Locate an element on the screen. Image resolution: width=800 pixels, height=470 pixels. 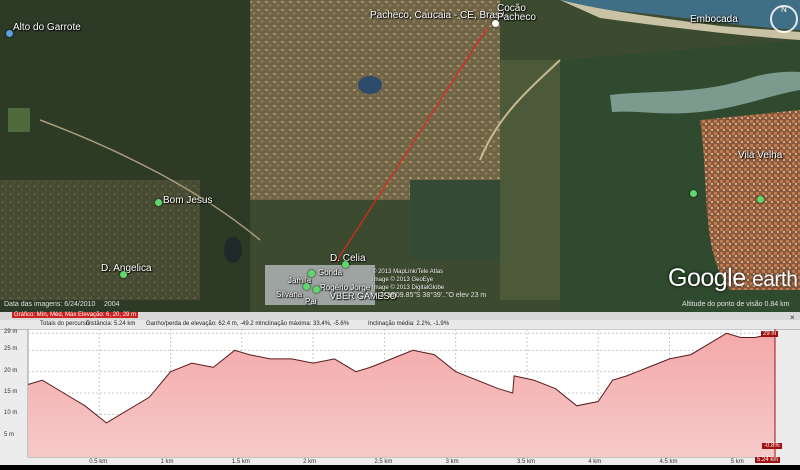
x-tick-label: 3 km is located at coordinates (452, 462).